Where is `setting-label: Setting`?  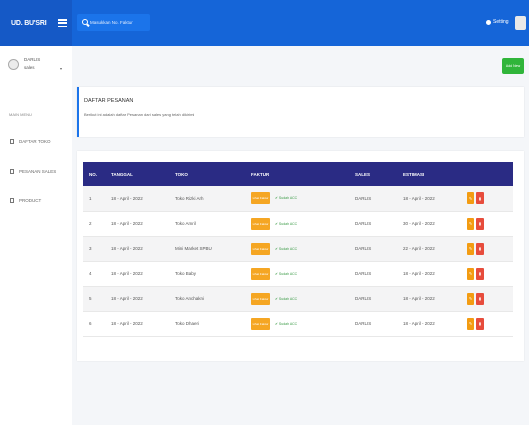
setting-label: Setting is located at coordinates (501, 22).